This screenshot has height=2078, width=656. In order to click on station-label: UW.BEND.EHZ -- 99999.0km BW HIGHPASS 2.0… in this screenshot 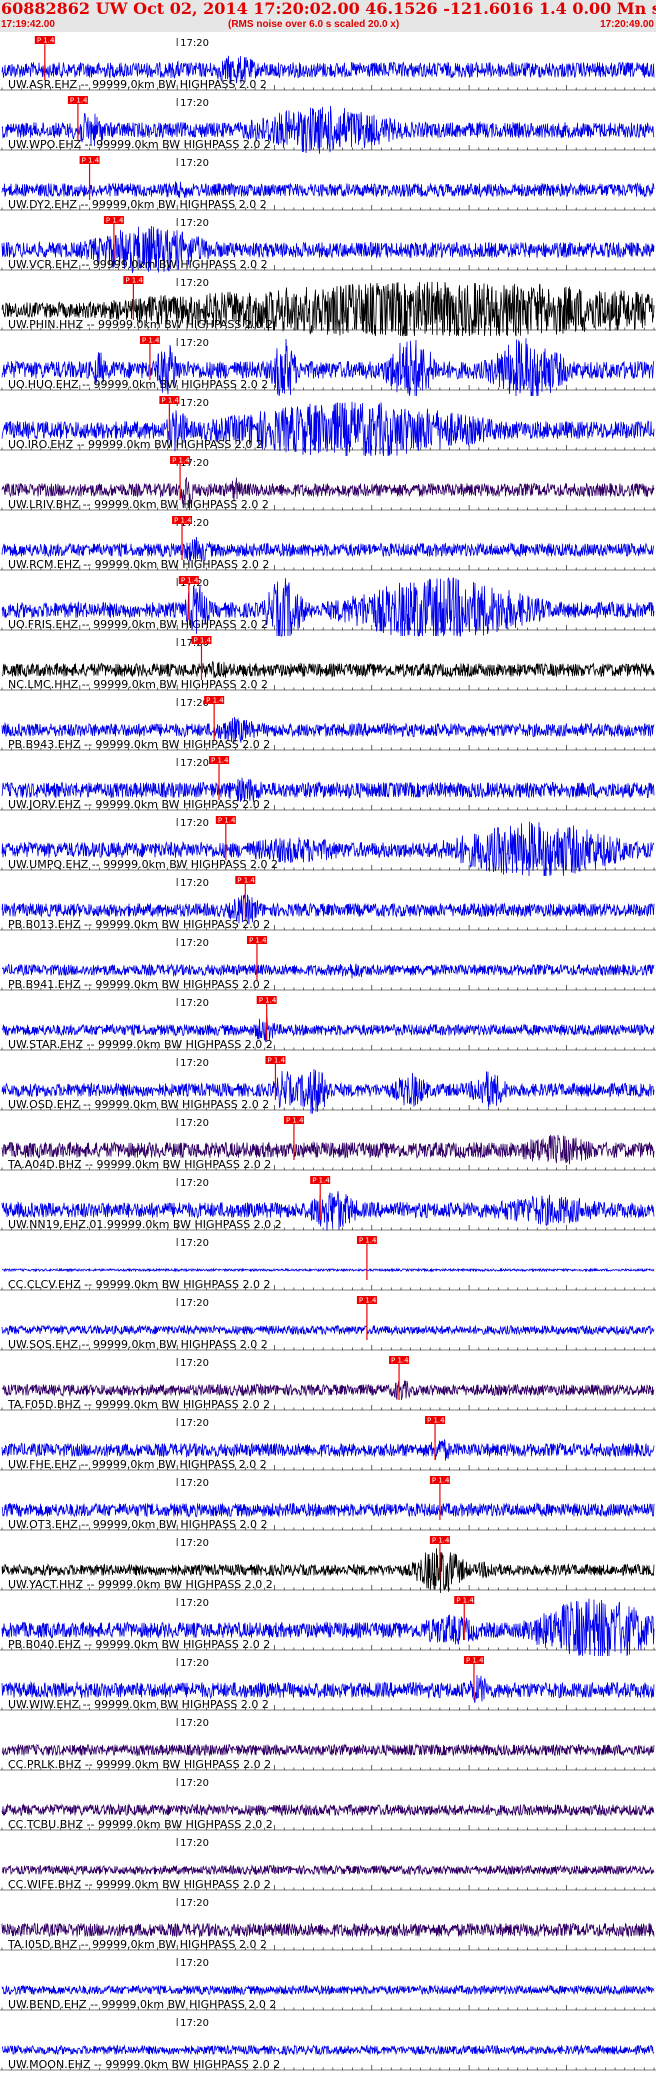, I will do `click(142, 2004)`.